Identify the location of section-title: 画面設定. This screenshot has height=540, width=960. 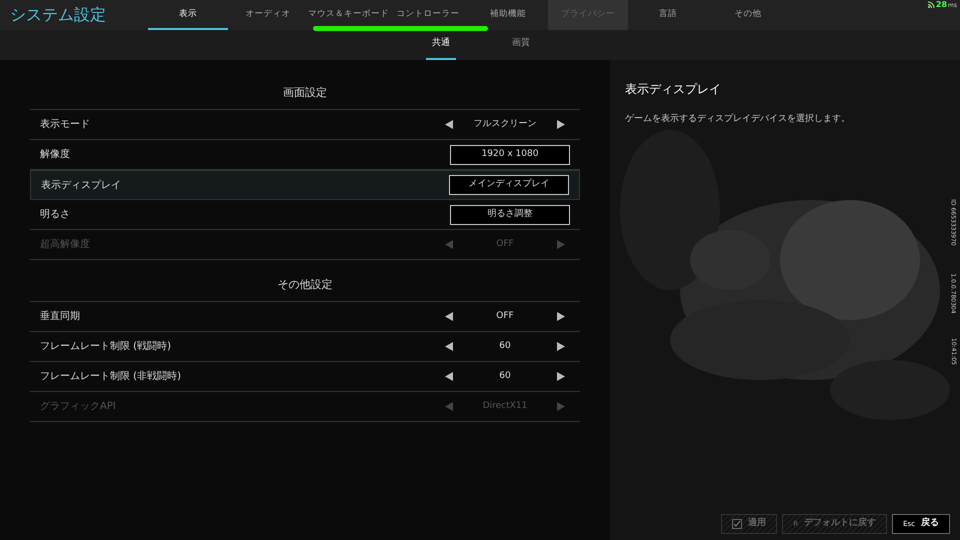
(305, 94).